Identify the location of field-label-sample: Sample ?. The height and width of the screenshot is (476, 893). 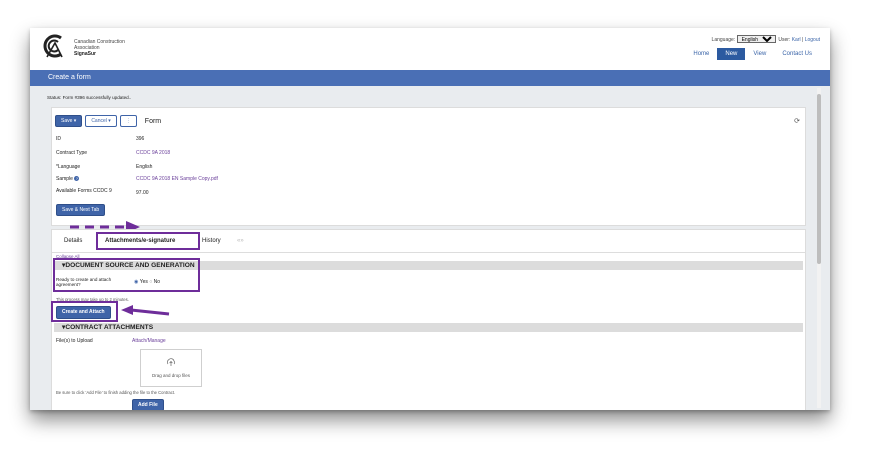
(68, 179).